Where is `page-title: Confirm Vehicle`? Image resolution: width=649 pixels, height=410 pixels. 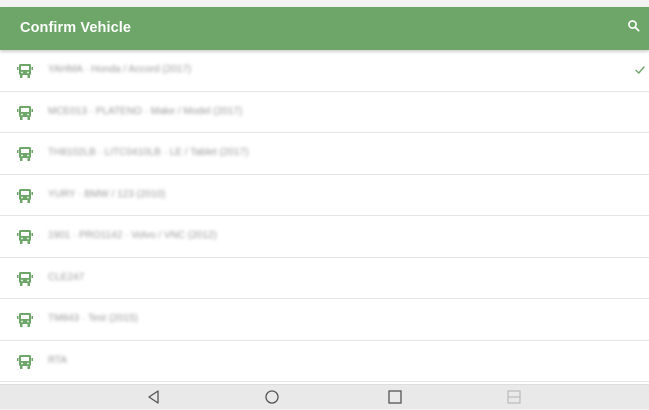
page-title: Confirm Vehicle is located at coordinates (76, 28).